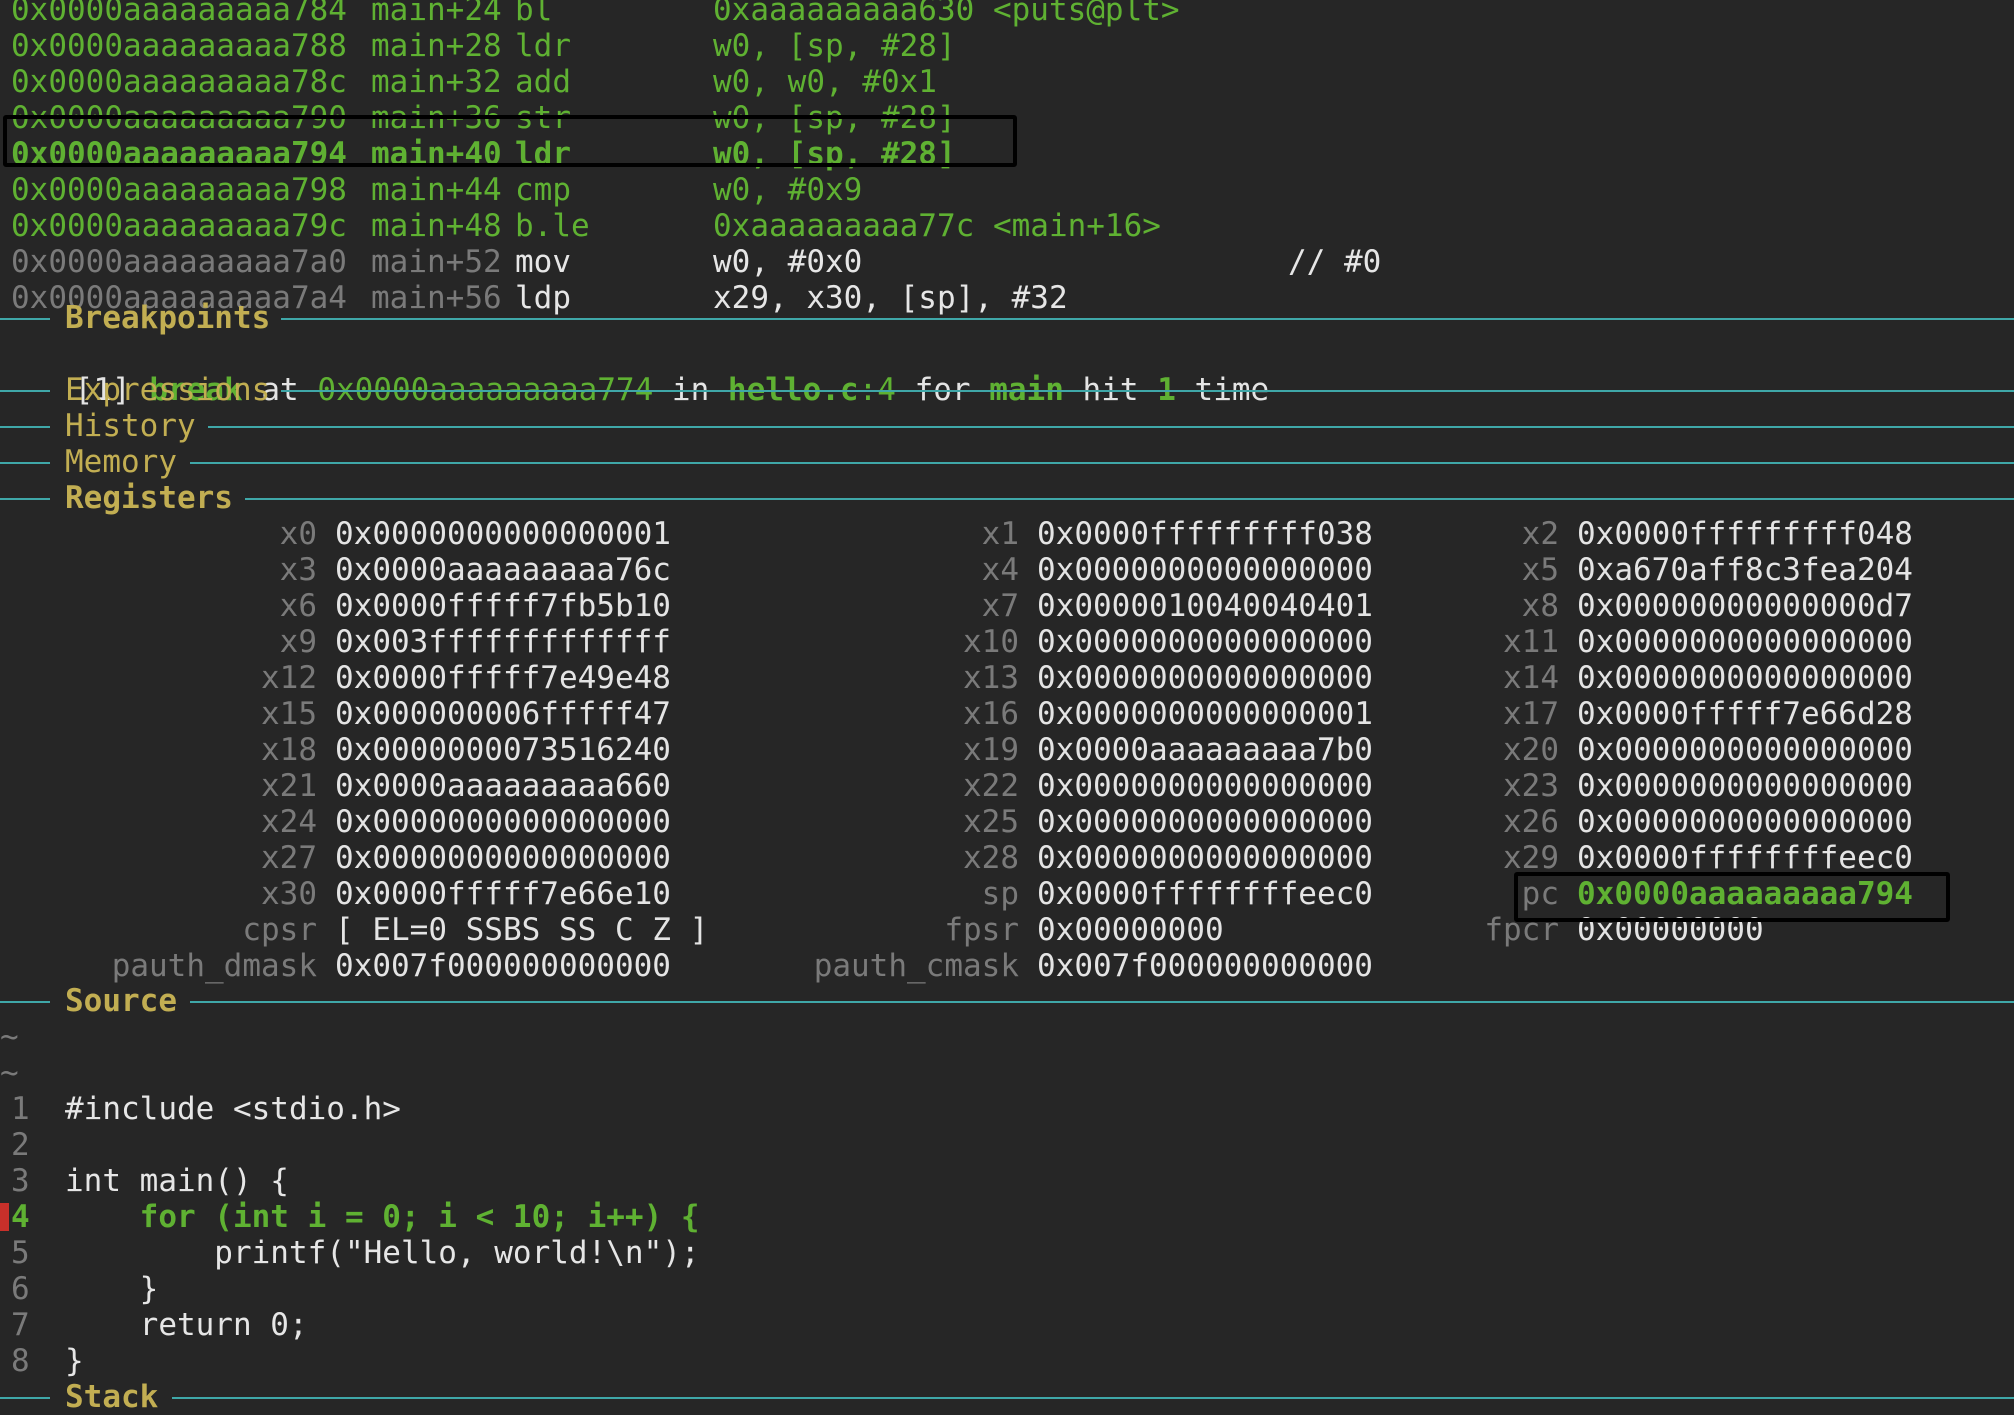 This screenshot has height=1415, width=2014. Describe the element at coordinates (436, 262) in the screenshot. I see `asm-offset: main+52` at that location.